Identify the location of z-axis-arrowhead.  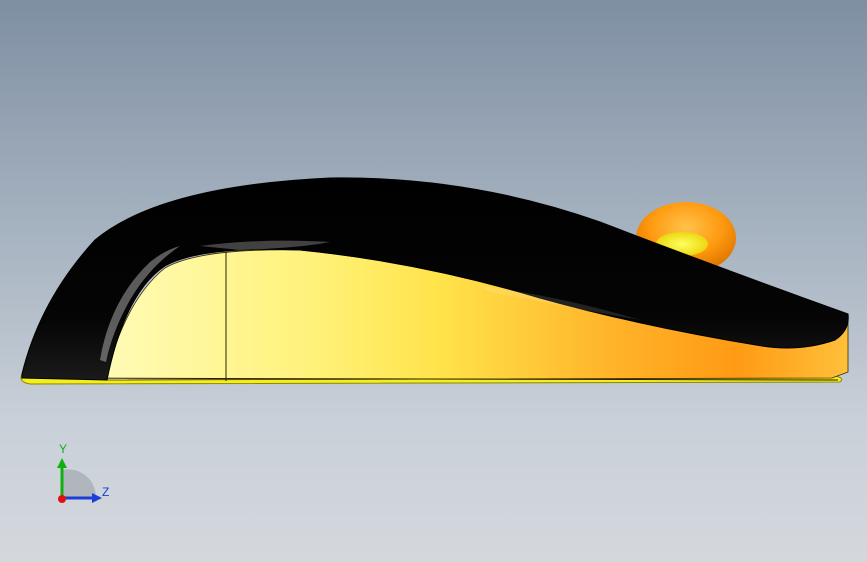
(97, 498).